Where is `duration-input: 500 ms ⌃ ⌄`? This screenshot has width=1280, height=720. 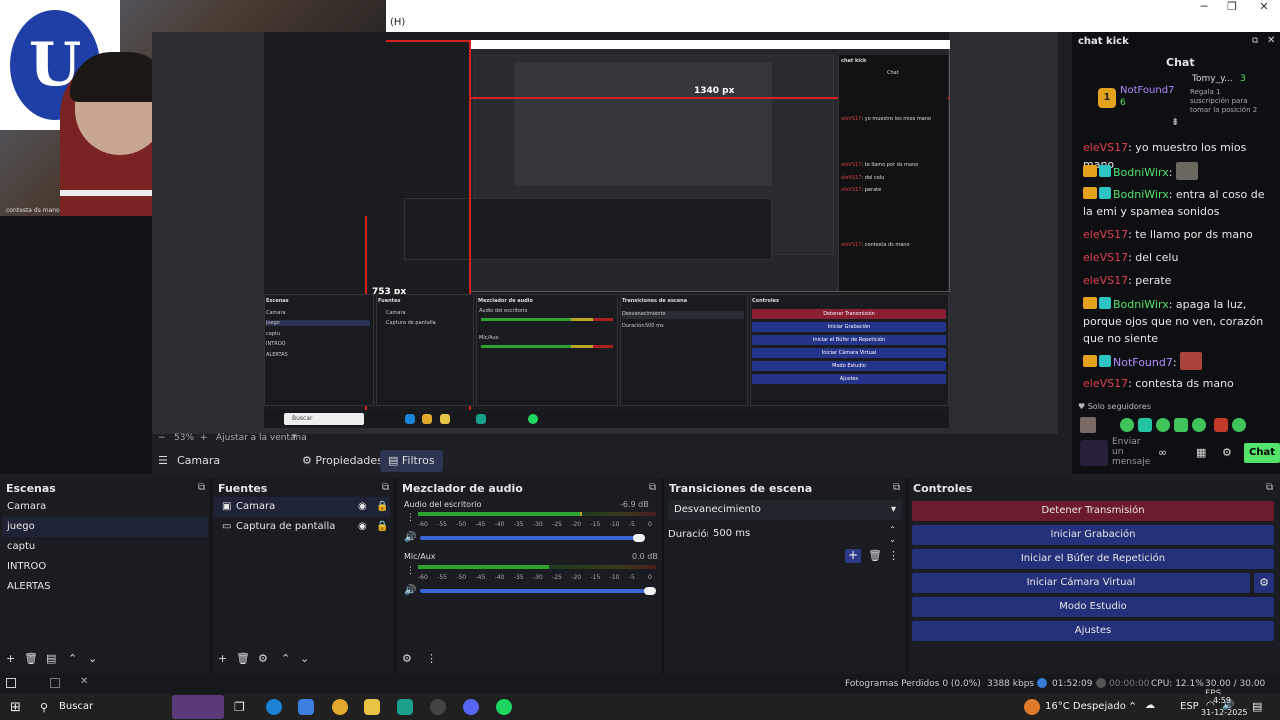 duration-input: 500 ms ⌃ ⌄ is located at coordinates (805, 534).